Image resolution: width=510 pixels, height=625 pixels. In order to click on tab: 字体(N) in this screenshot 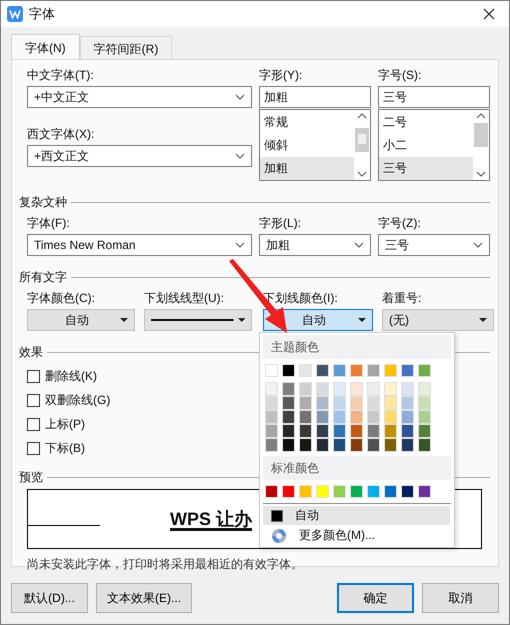, I will do `click(45, 46)`.